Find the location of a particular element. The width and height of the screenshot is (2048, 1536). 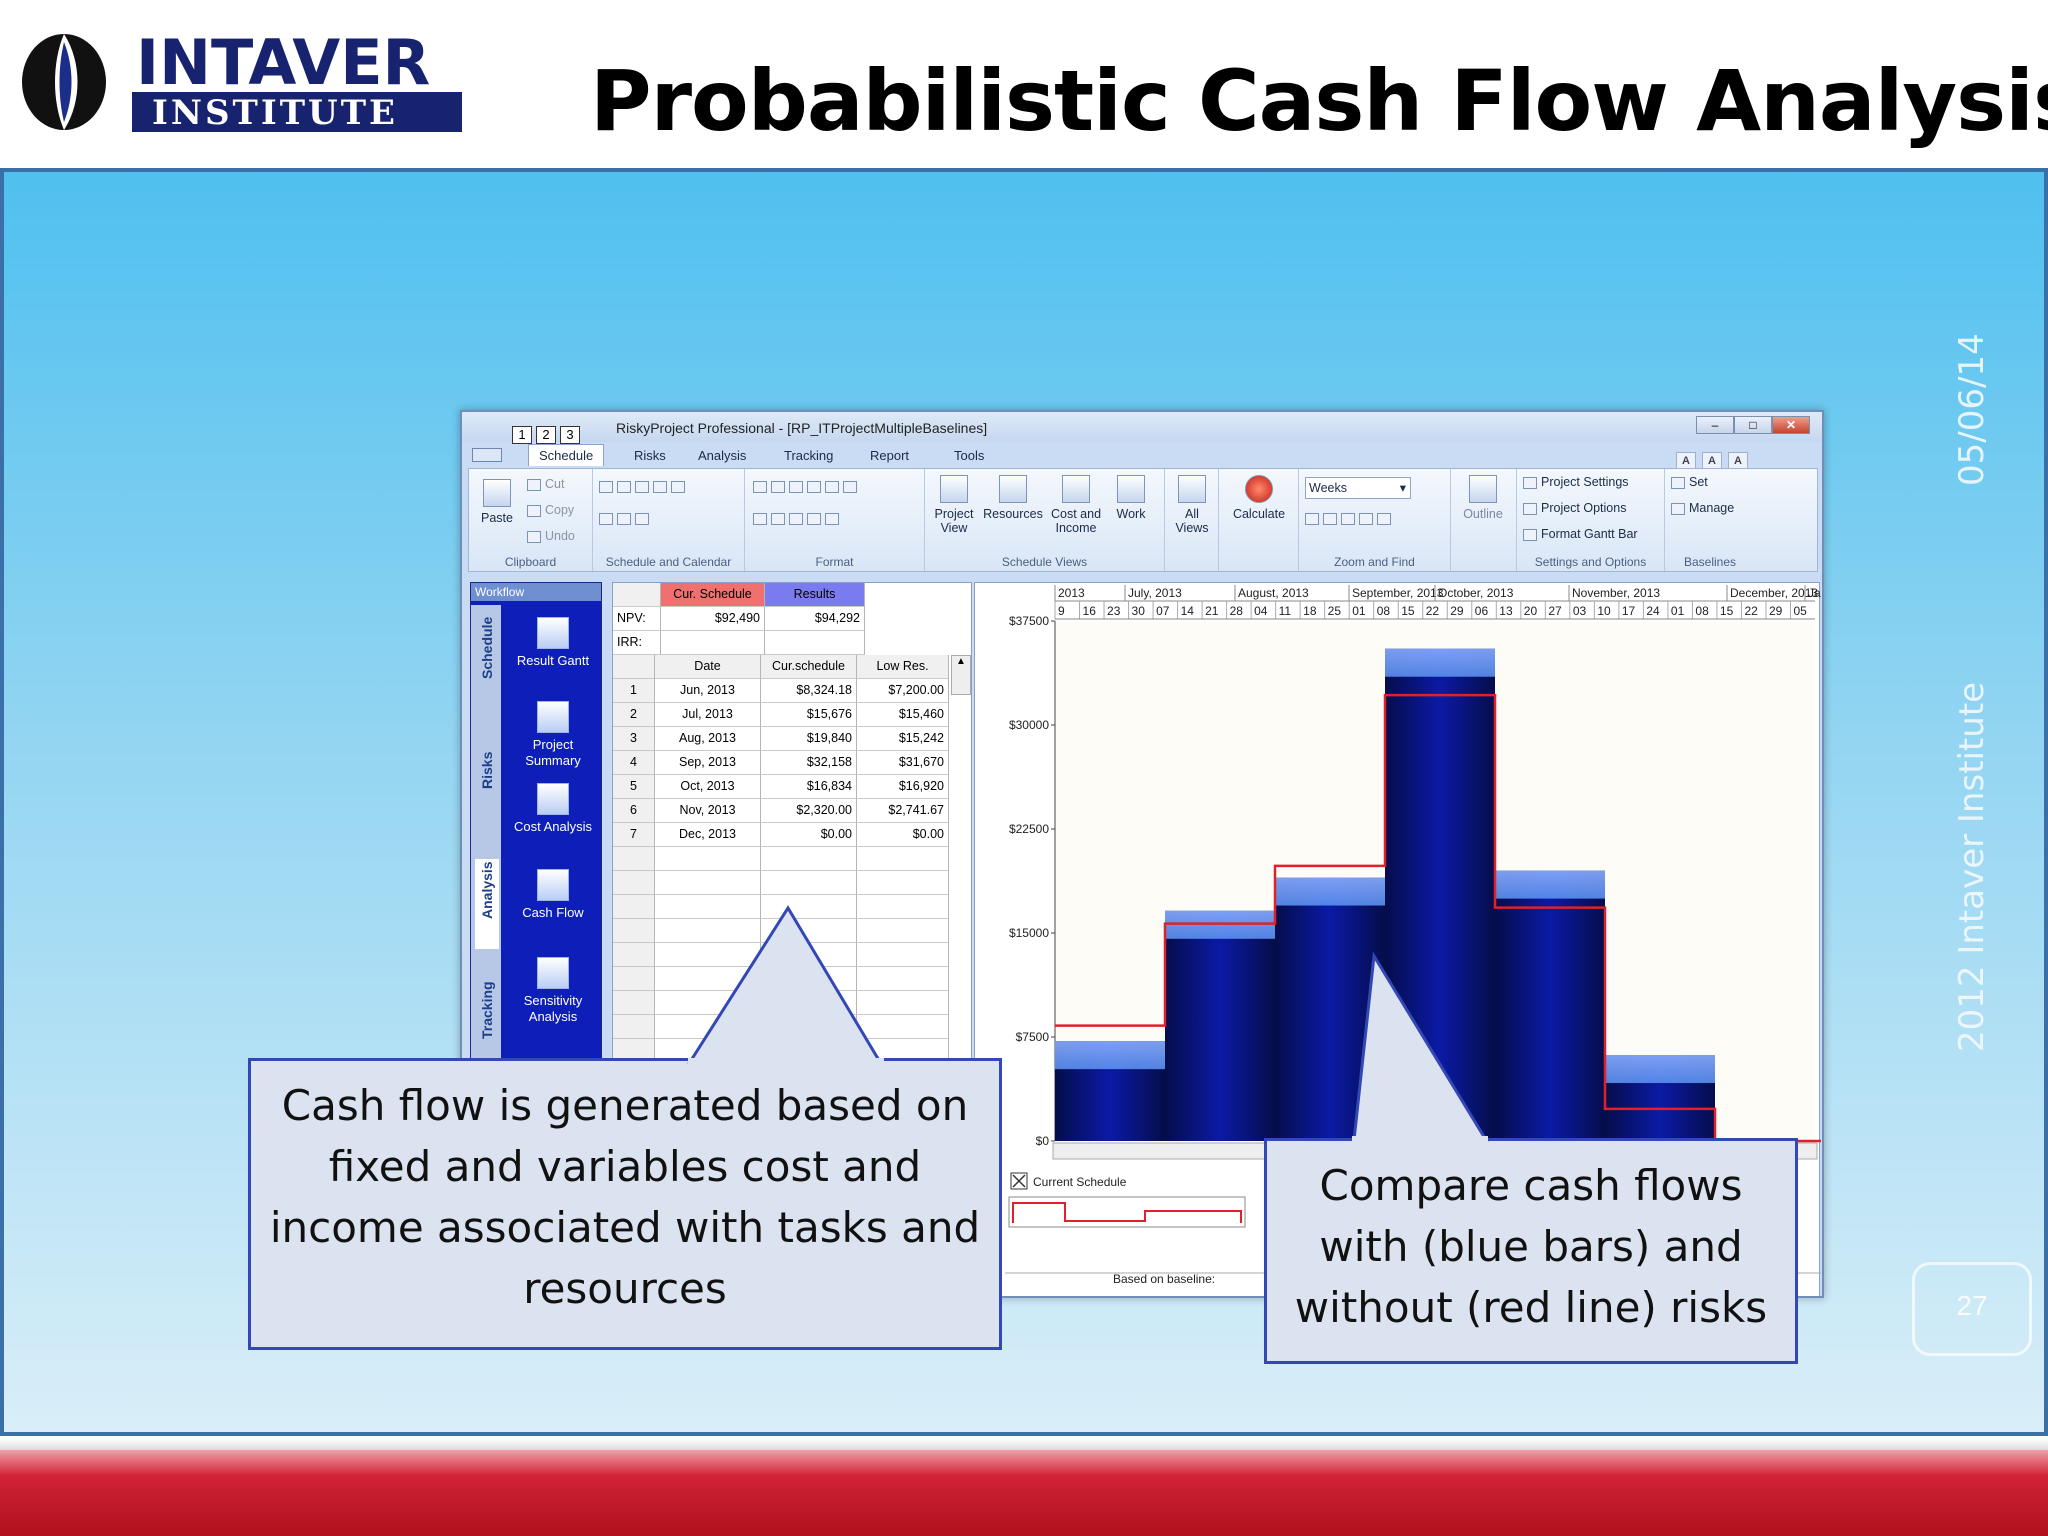

table-cell: $16,834 is located at coordinates (809, 787).